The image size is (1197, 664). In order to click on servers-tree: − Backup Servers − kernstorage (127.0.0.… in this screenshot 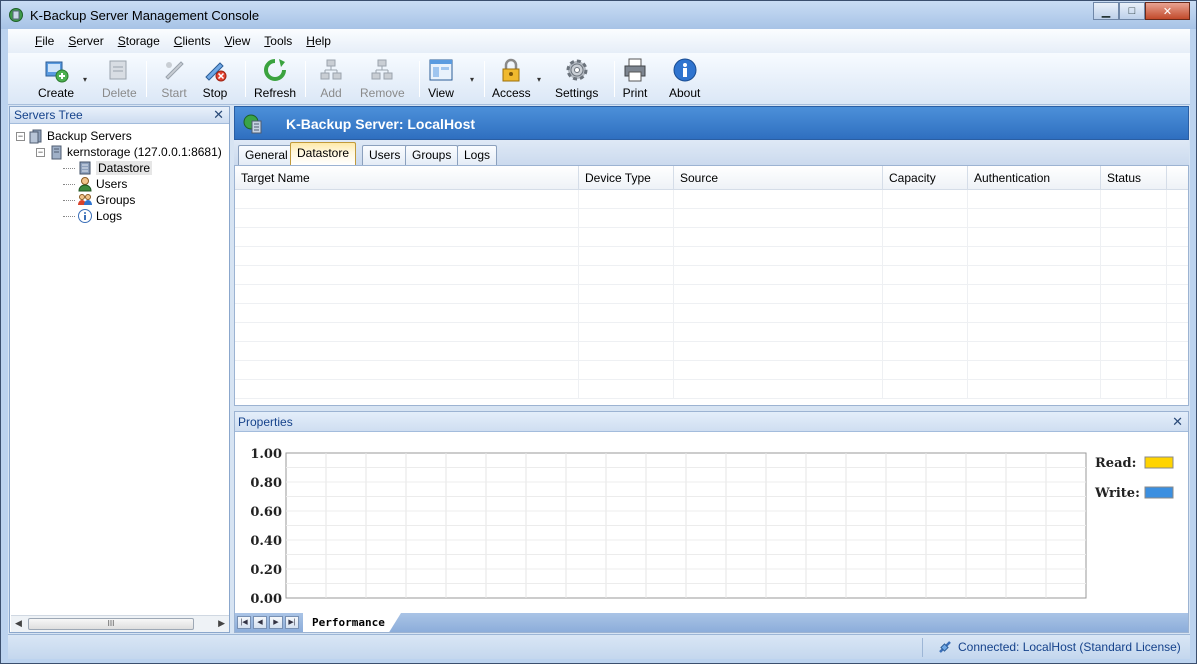, I will do `click(119, 174)`.